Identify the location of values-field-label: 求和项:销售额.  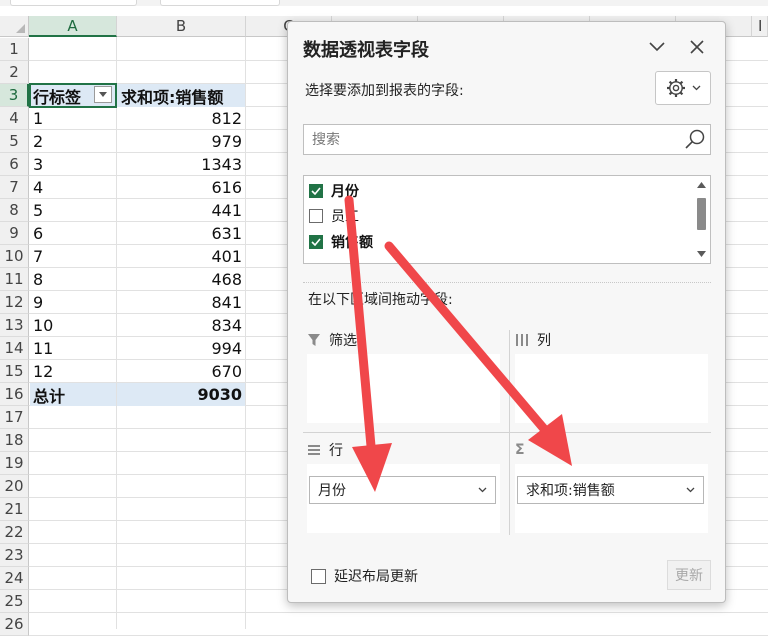
(570, 491).